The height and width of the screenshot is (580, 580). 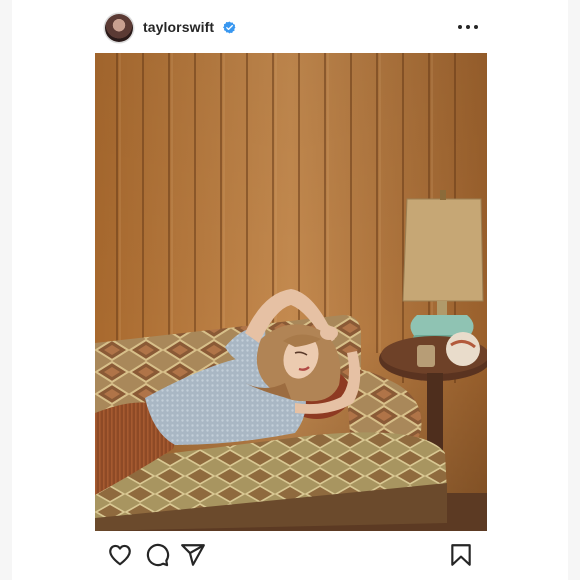 What do you see at coordinates (119, 28) in the screenshot?
I see `avatar` at bounding box center [119, 28].